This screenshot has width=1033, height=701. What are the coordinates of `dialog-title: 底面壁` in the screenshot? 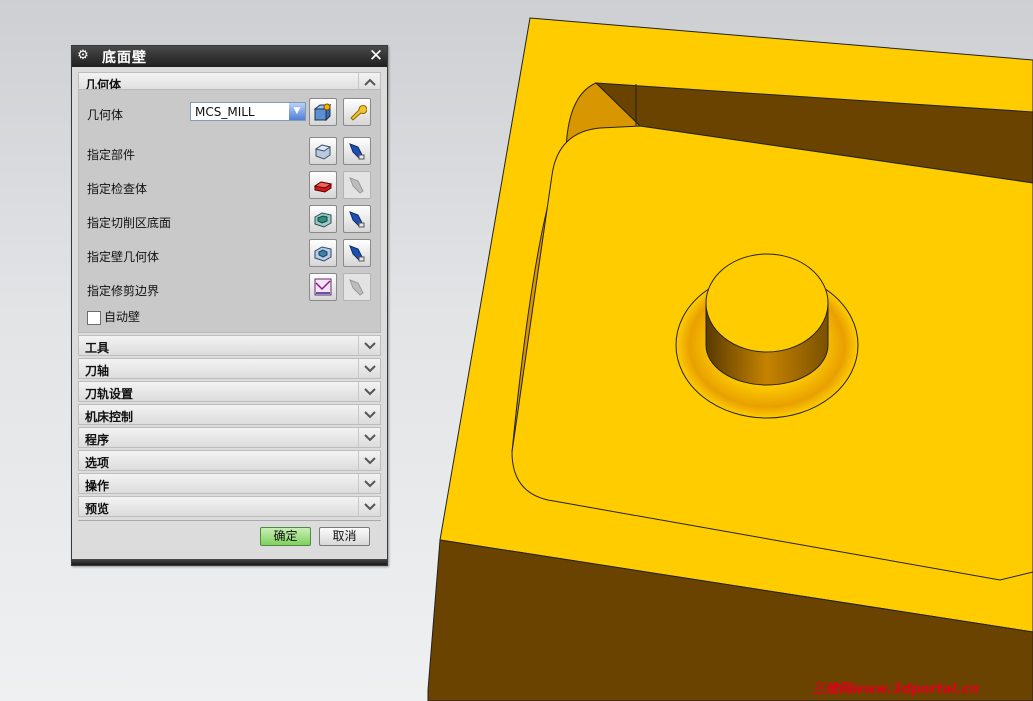 It's located at (124, 58).